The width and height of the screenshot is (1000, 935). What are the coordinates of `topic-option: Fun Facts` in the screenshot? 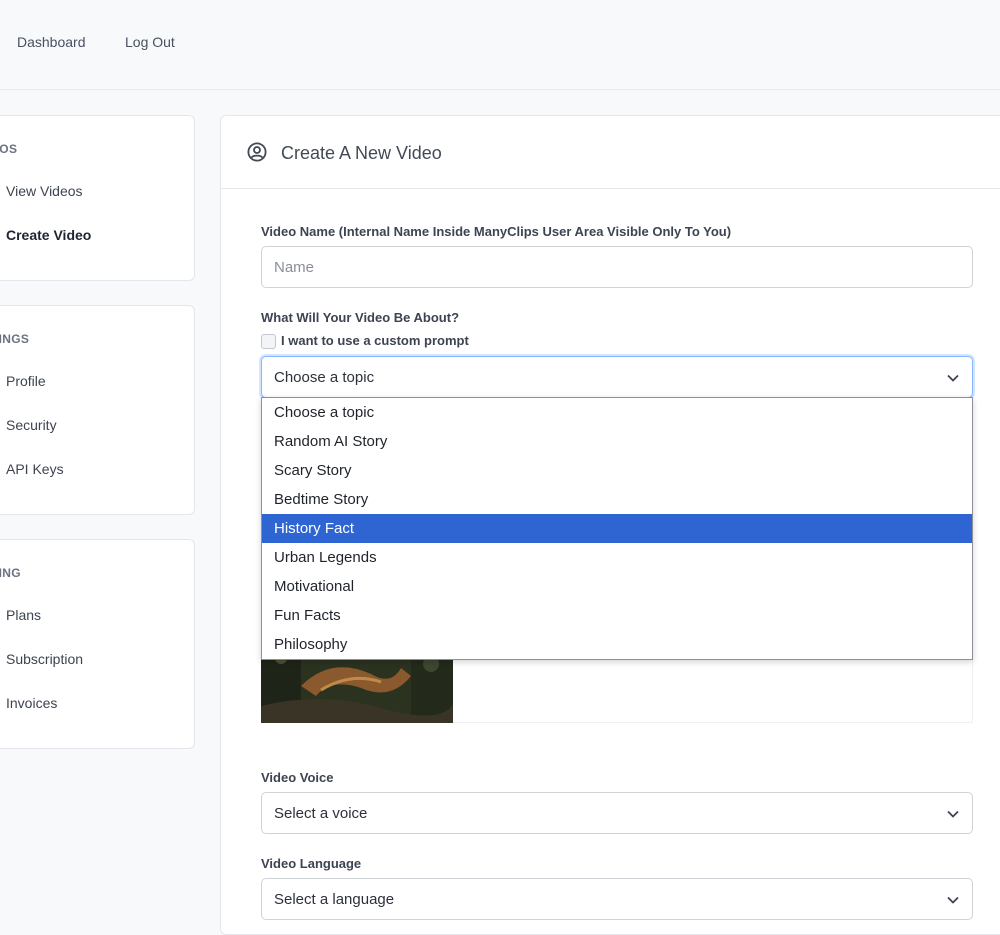 It's located at (617, 615).